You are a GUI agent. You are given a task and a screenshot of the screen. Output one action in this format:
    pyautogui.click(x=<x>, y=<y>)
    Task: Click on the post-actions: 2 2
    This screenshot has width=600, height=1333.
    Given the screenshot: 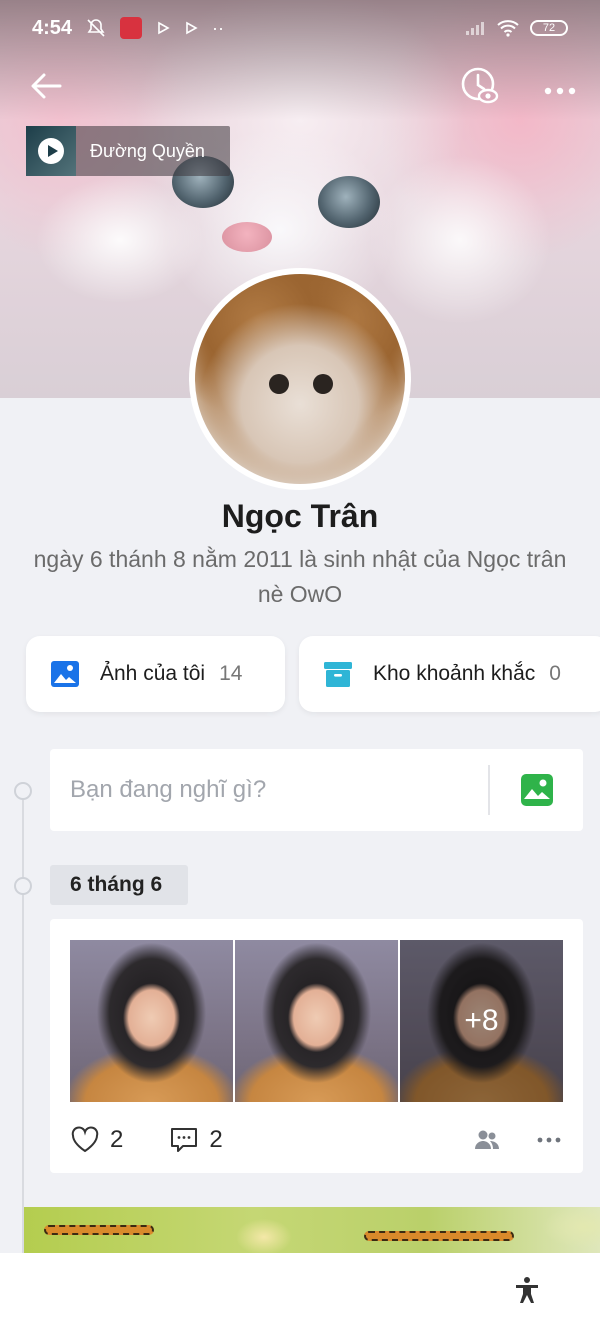 What is the action you would take?
    pyautogui.click(x=316, y=1140)
    